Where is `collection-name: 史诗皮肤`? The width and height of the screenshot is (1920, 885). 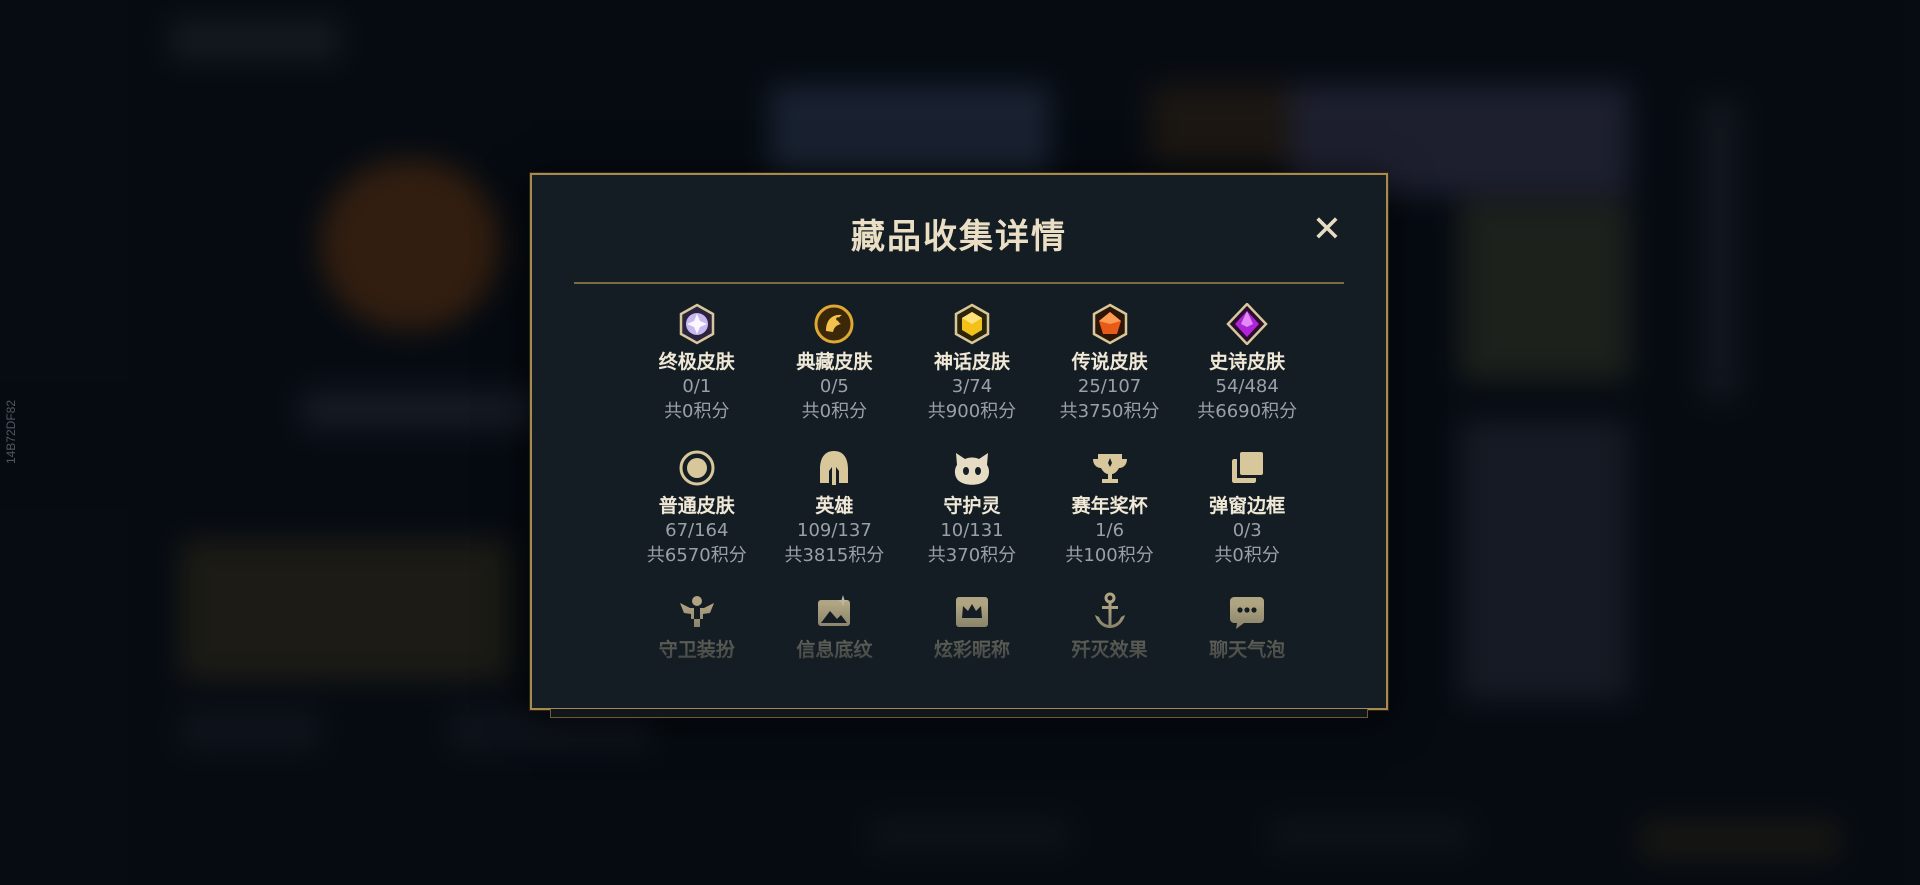
collection-name: 史诗皮肤 is located at coordinates (1247, 362).